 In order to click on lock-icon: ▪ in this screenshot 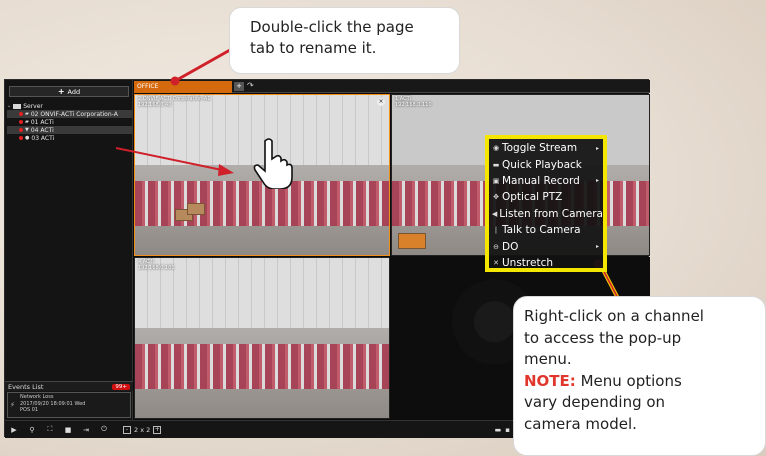, I will do `click(507, 430)`.